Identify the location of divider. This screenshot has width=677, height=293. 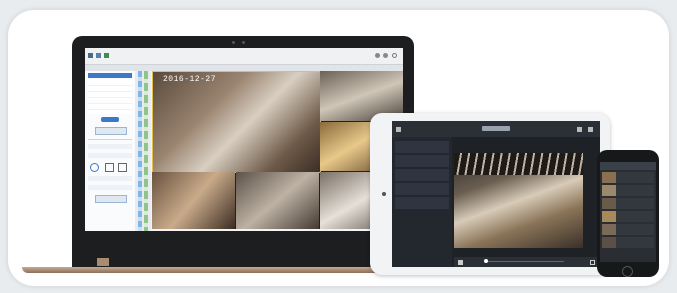
(110, 139).